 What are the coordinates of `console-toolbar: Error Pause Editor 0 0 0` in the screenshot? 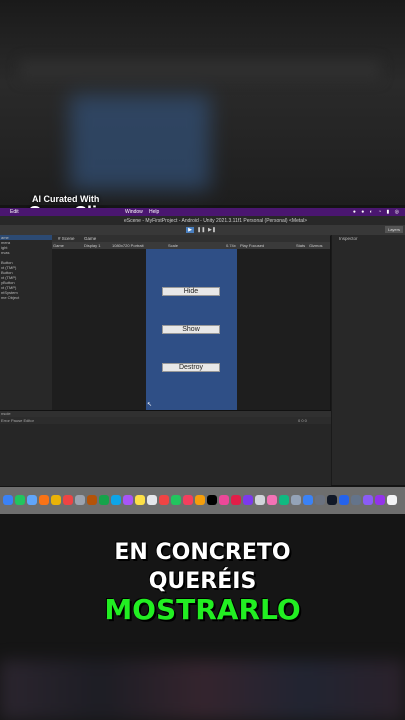 It's located at (165, 420).